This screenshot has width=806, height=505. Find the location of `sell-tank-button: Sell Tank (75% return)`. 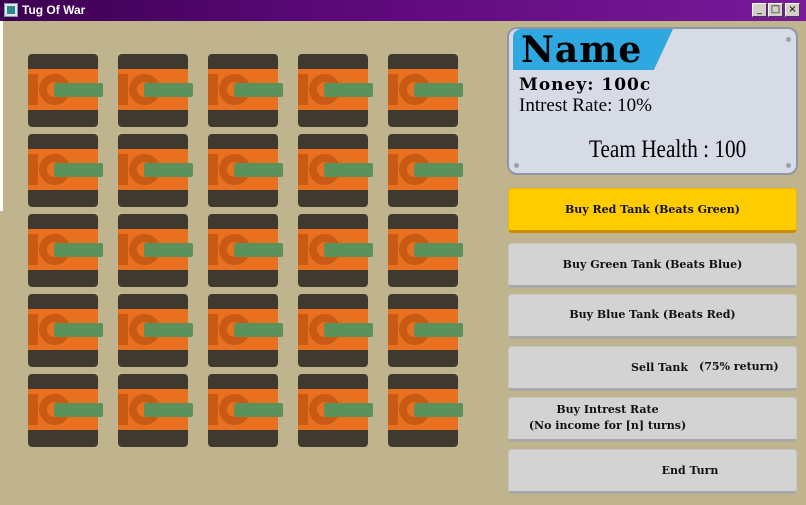

sell-tank-button: Sell Tank (75% return) is located at coordinates (652, 368).